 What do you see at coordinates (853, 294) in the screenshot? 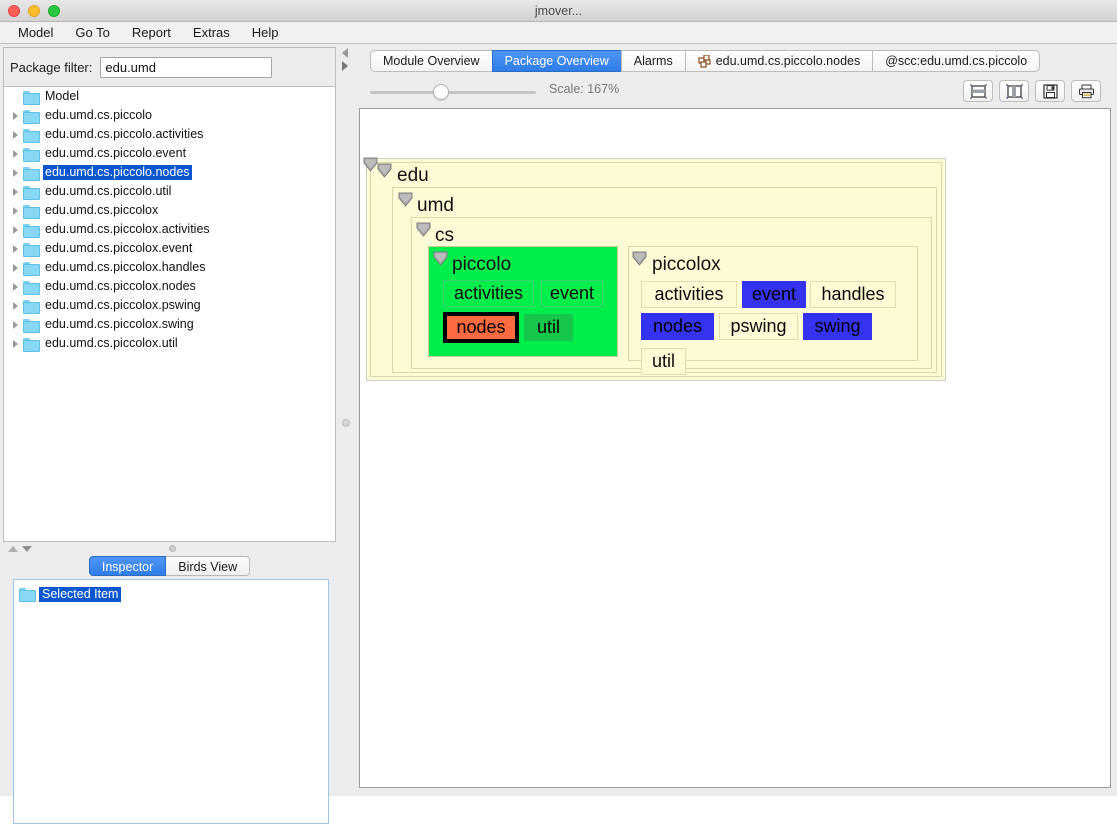
I see `diagram-leaf-piccolox-handles: handles` at bounding box center [853, 294].